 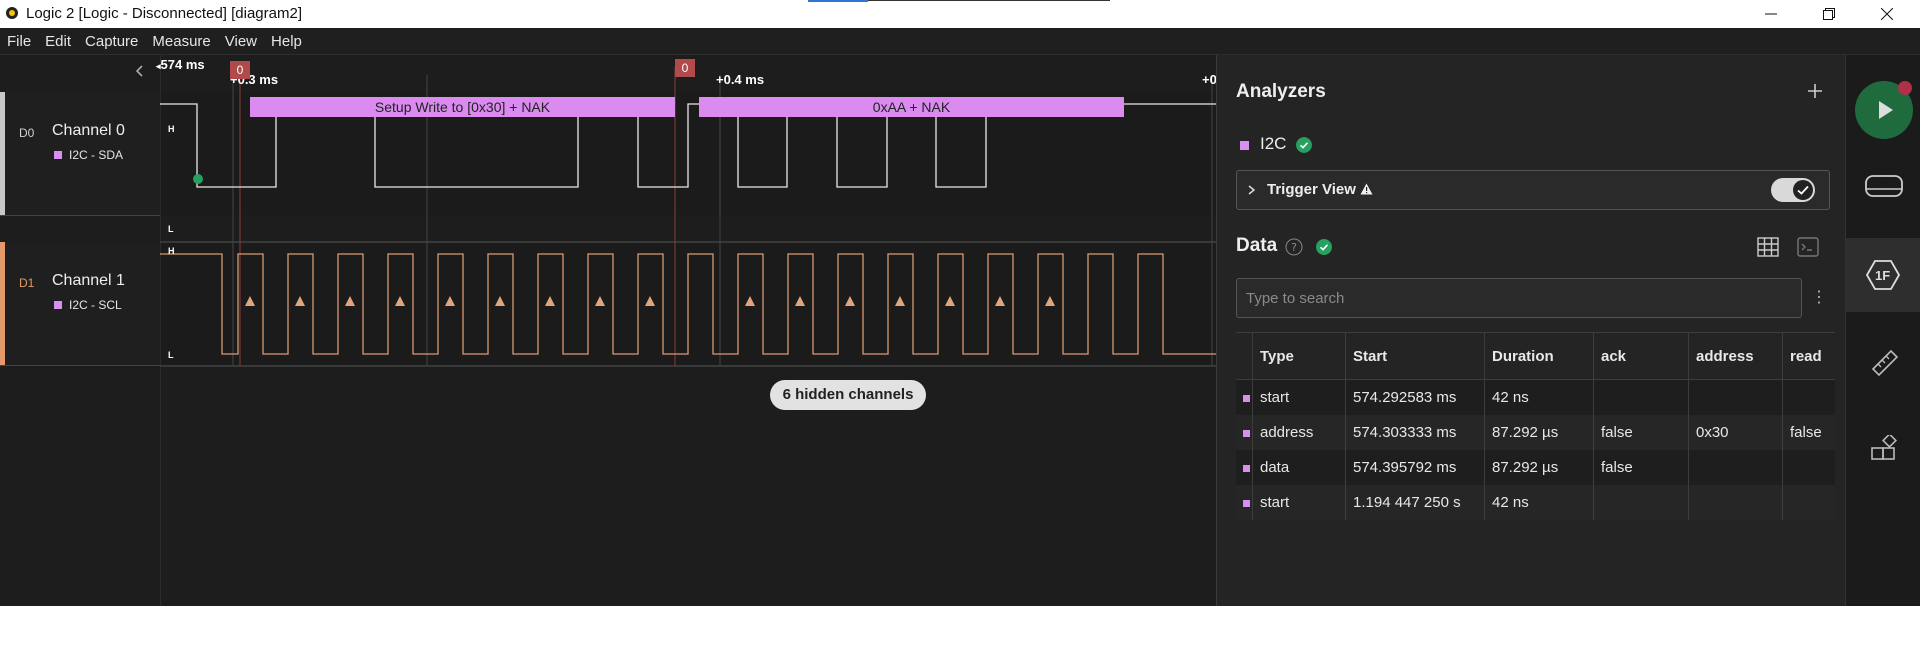 I want to click on cell-duration: 87.292 µs, so click(x=1539, y=467).